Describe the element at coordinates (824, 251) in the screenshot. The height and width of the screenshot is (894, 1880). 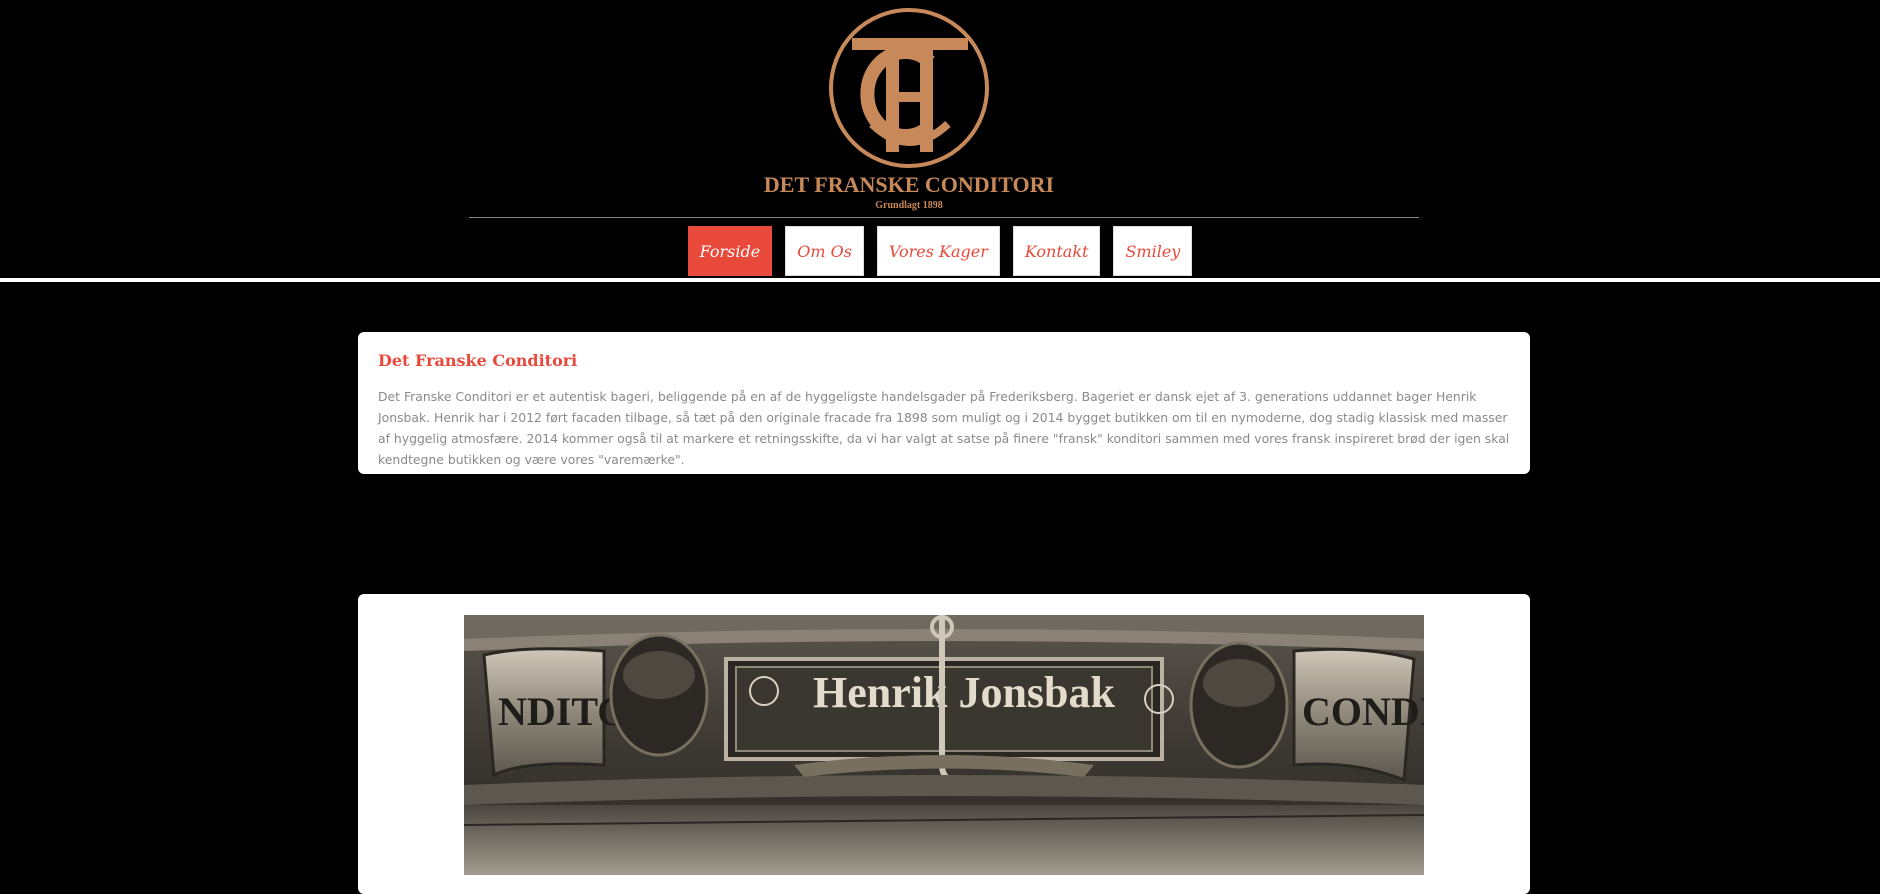
I see `nav-item-om-os: Om Os` at that location.